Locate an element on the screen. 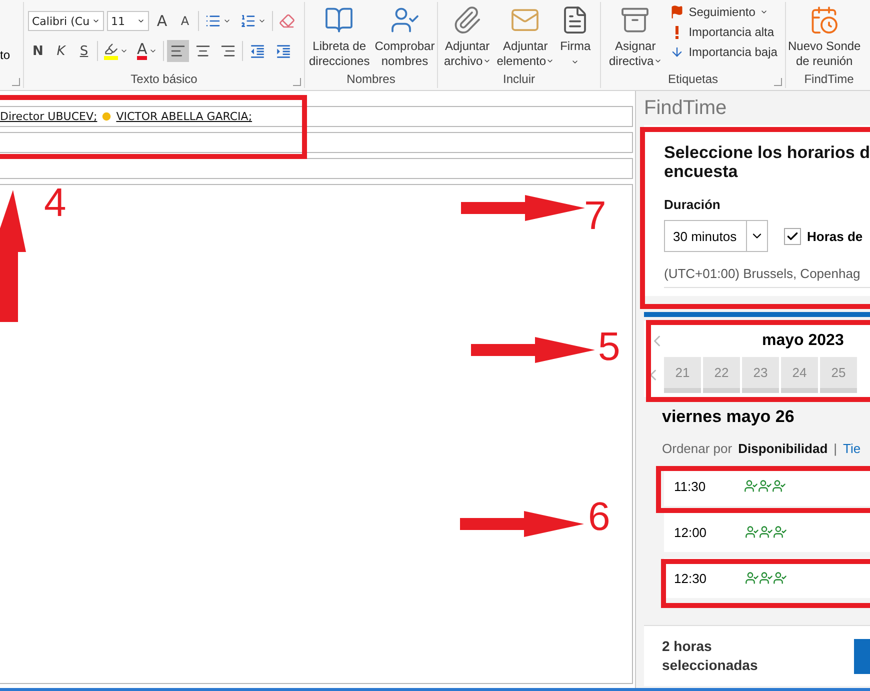 Image resolution: width=870 pixels, height=691 pixels. policy-button: Asignar directiva is located at coordinates (635, 35).